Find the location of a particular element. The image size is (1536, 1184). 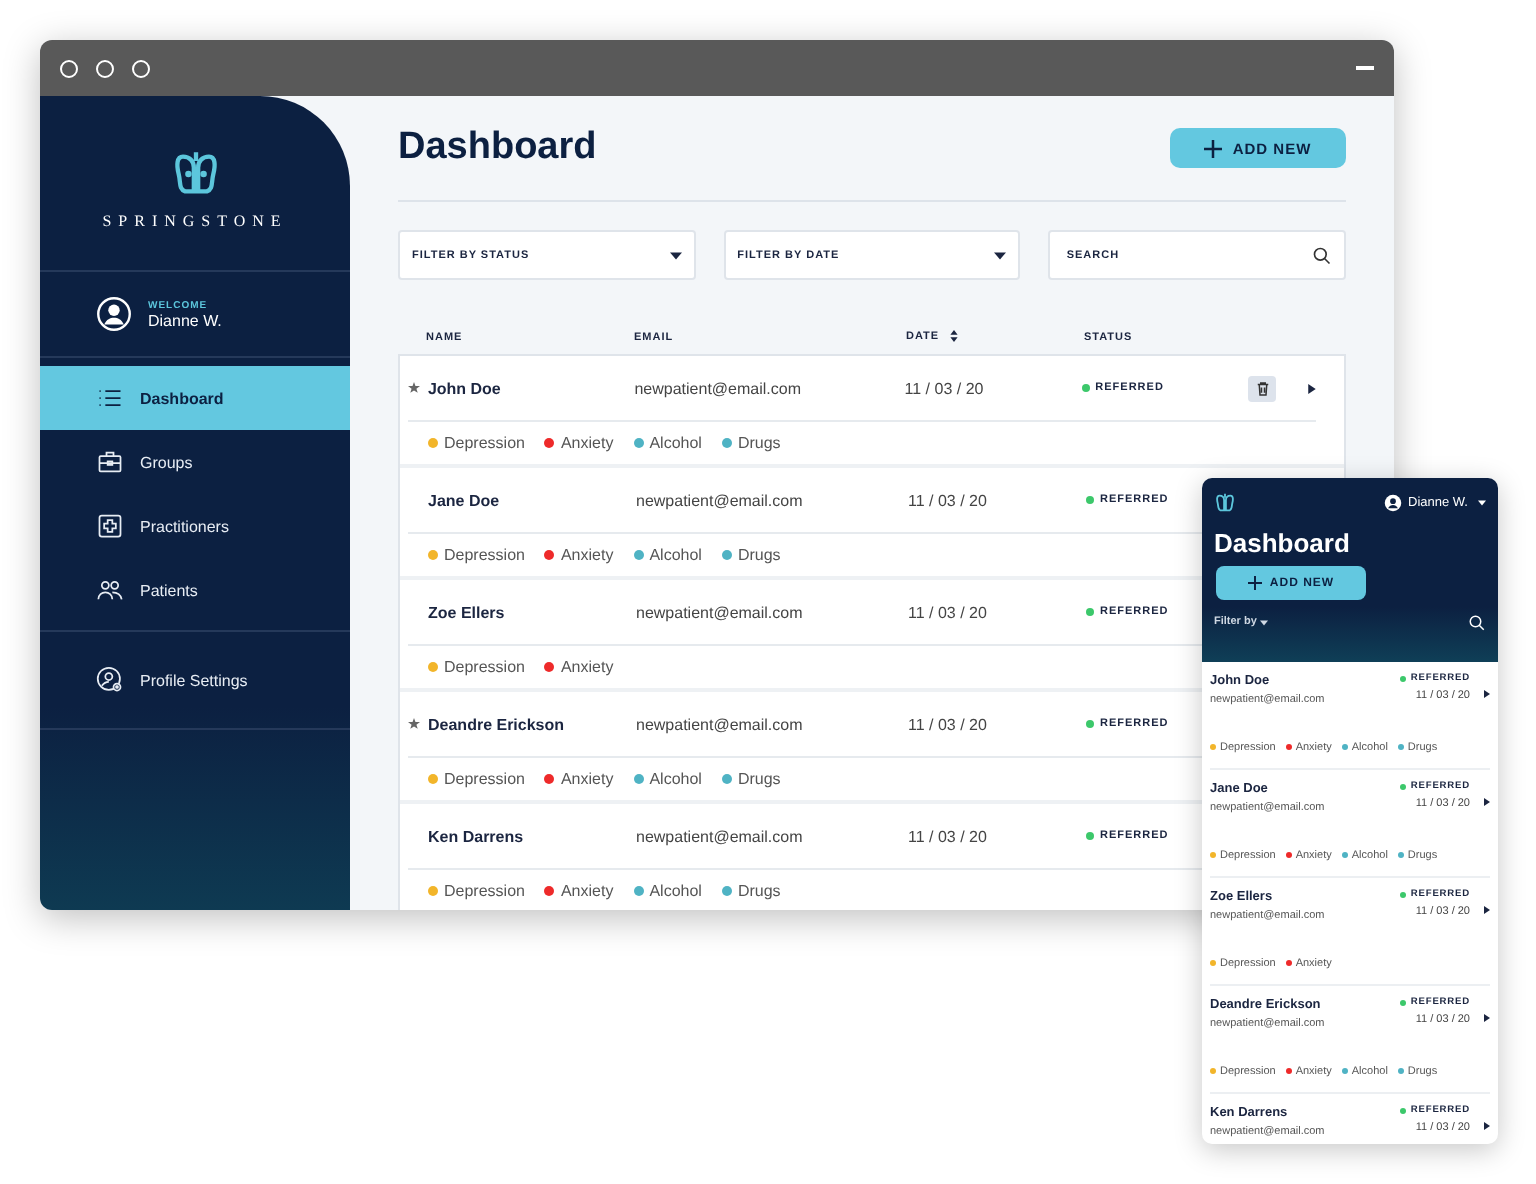

briefcase-icon is located at coordinates (110, 462).